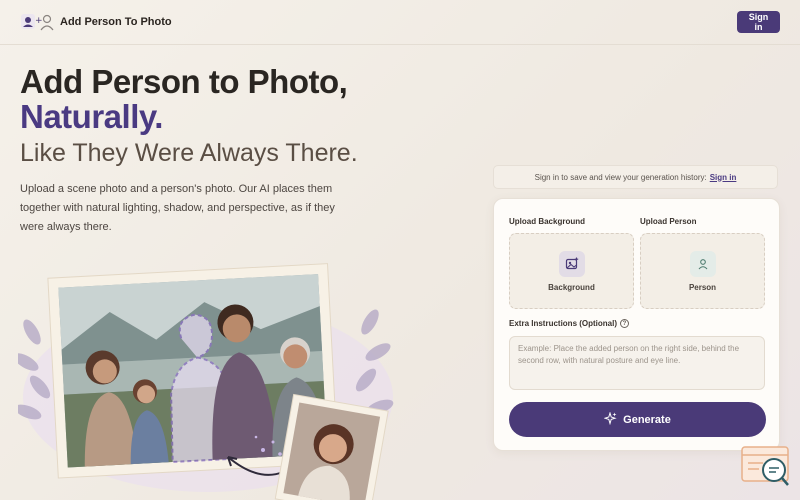  I want to click on generate-label: Generate, so click(647, 419).